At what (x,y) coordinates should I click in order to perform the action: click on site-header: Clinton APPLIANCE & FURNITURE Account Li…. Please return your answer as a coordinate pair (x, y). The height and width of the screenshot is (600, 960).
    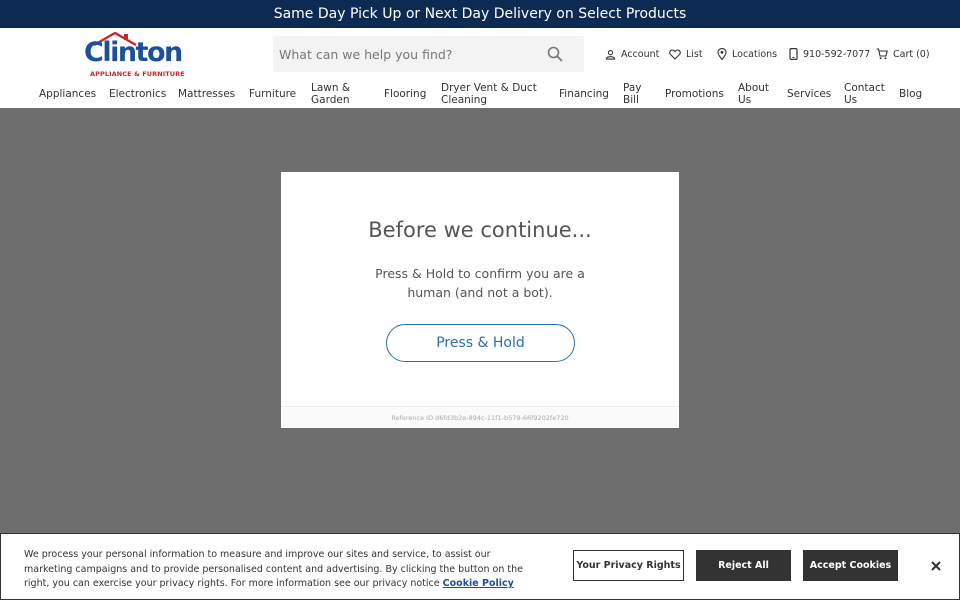
    Looking at the image, I should click on (480, 68).